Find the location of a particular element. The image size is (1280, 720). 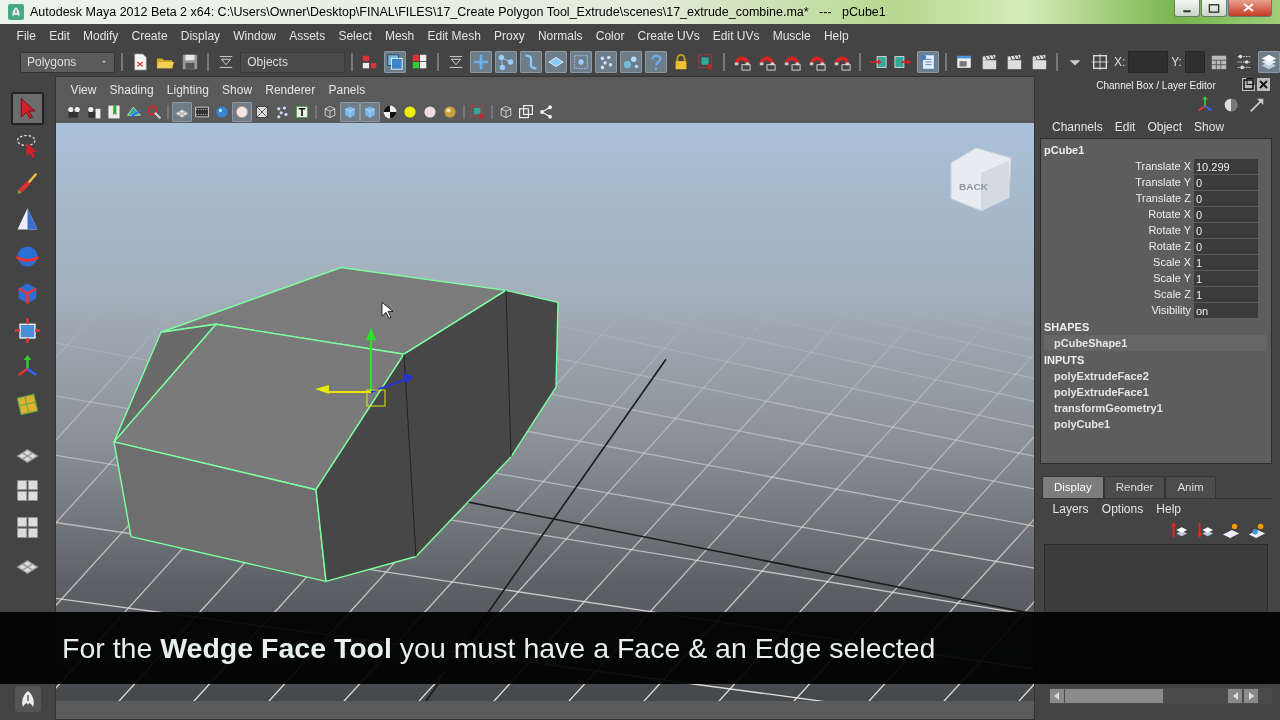

y-label: Y: is located at coordinates (1176, 62).